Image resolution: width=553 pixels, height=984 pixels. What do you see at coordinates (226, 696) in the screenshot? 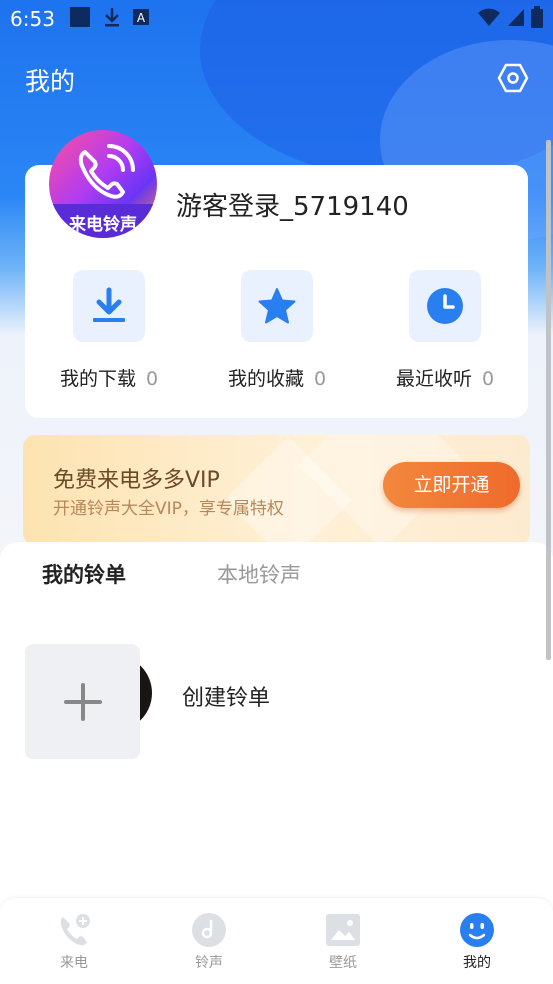
I see `create-playlist-label: 创建铃单` at bounding box center [226, 696].